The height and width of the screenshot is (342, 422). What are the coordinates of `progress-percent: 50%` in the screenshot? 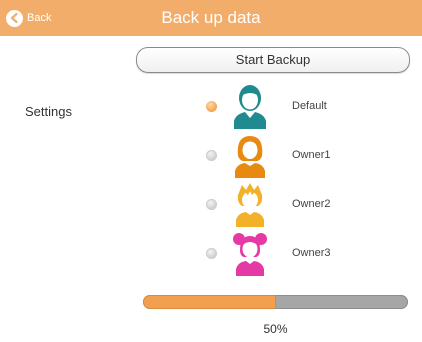 It's located at (275, 329).